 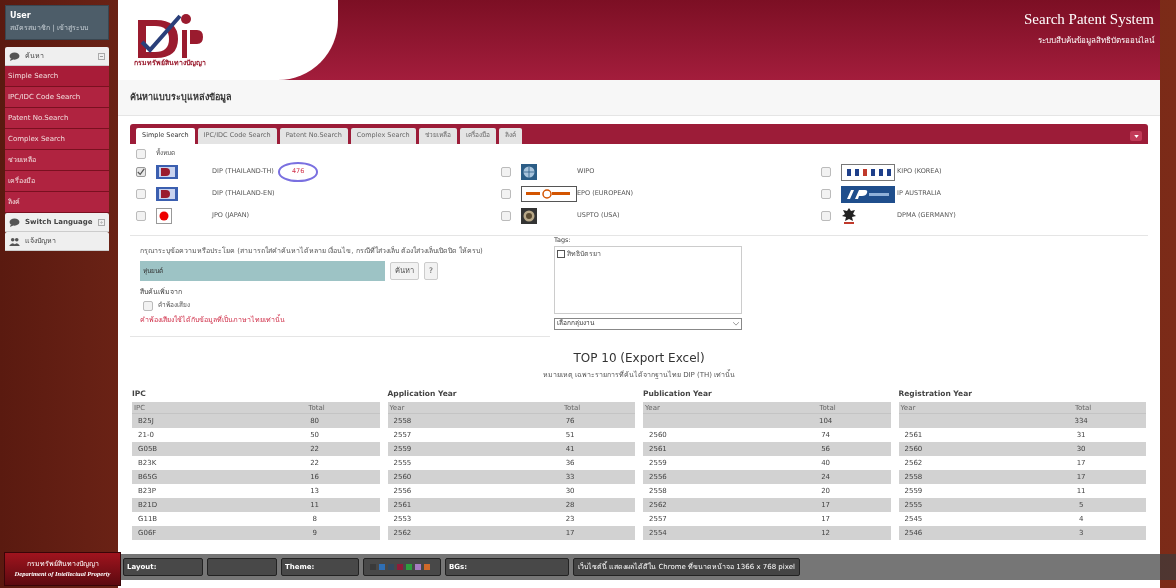 What do you see at coordinates (849, 216) in the screenshot?
I see `eagle-icon` at bounding box center [849, 216].